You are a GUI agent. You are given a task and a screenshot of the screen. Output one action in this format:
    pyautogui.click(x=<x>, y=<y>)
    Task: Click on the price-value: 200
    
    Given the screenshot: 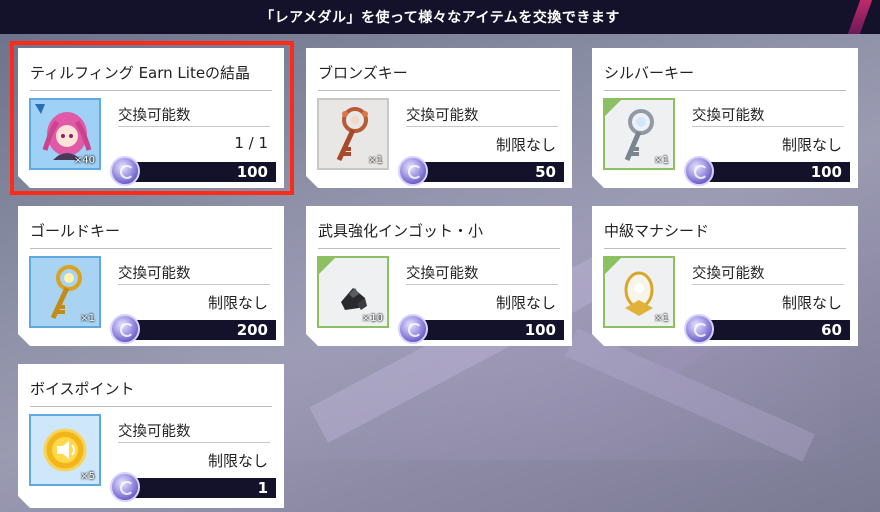 What is the action you would take?
    pyautogui.click(x=252, y=330)
    